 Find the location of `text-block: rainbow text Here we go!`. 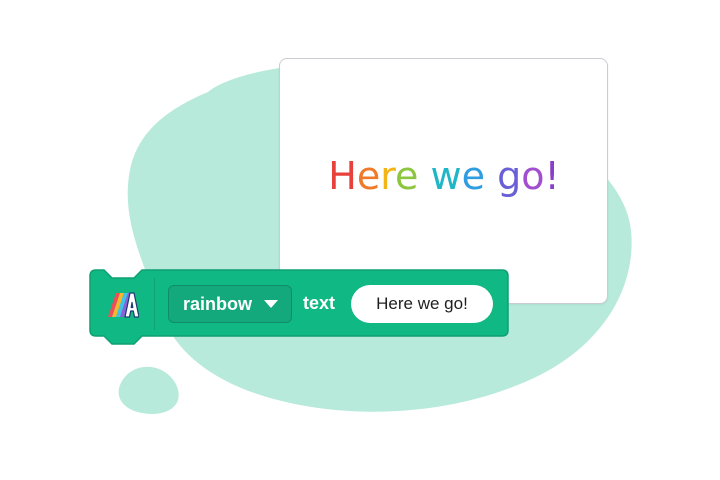

text-block: rainbow text Here we go! is located at coordinates (299, 309).